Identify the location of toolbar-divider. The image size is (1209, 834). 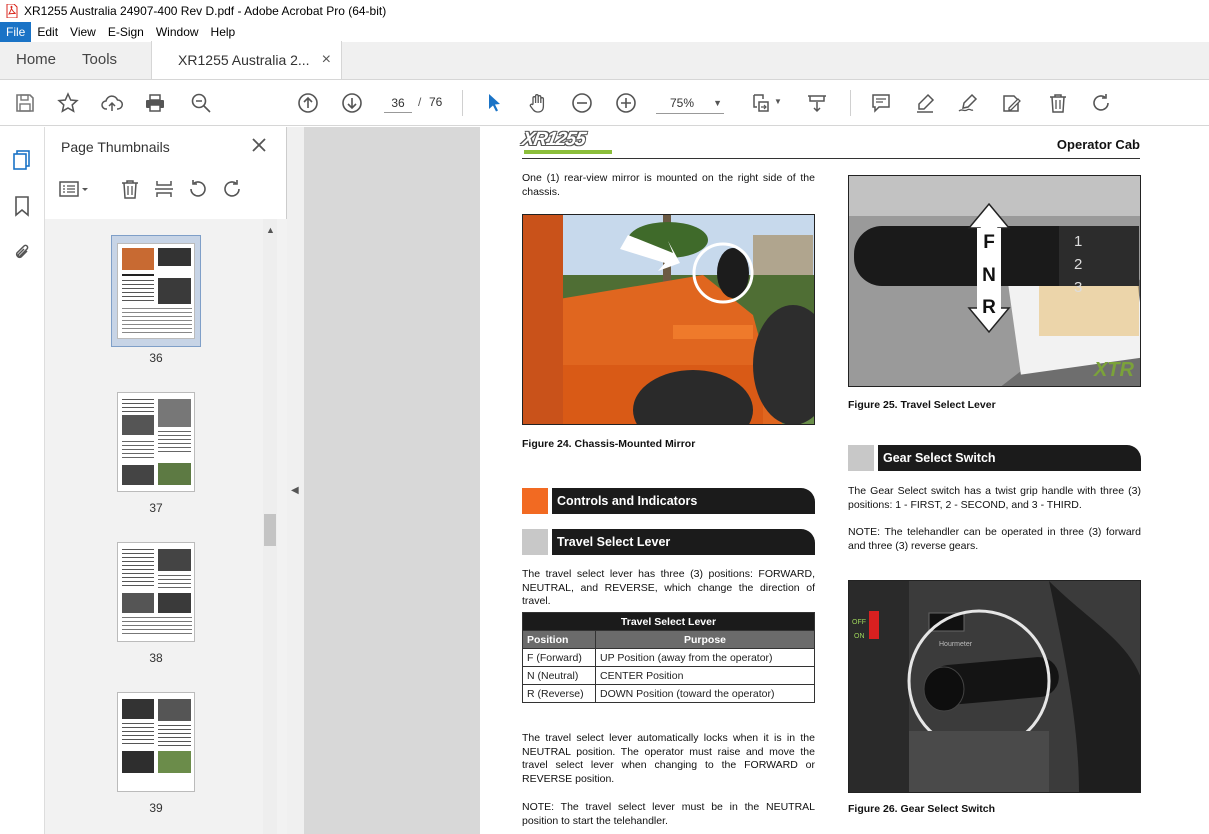
(462, 103).